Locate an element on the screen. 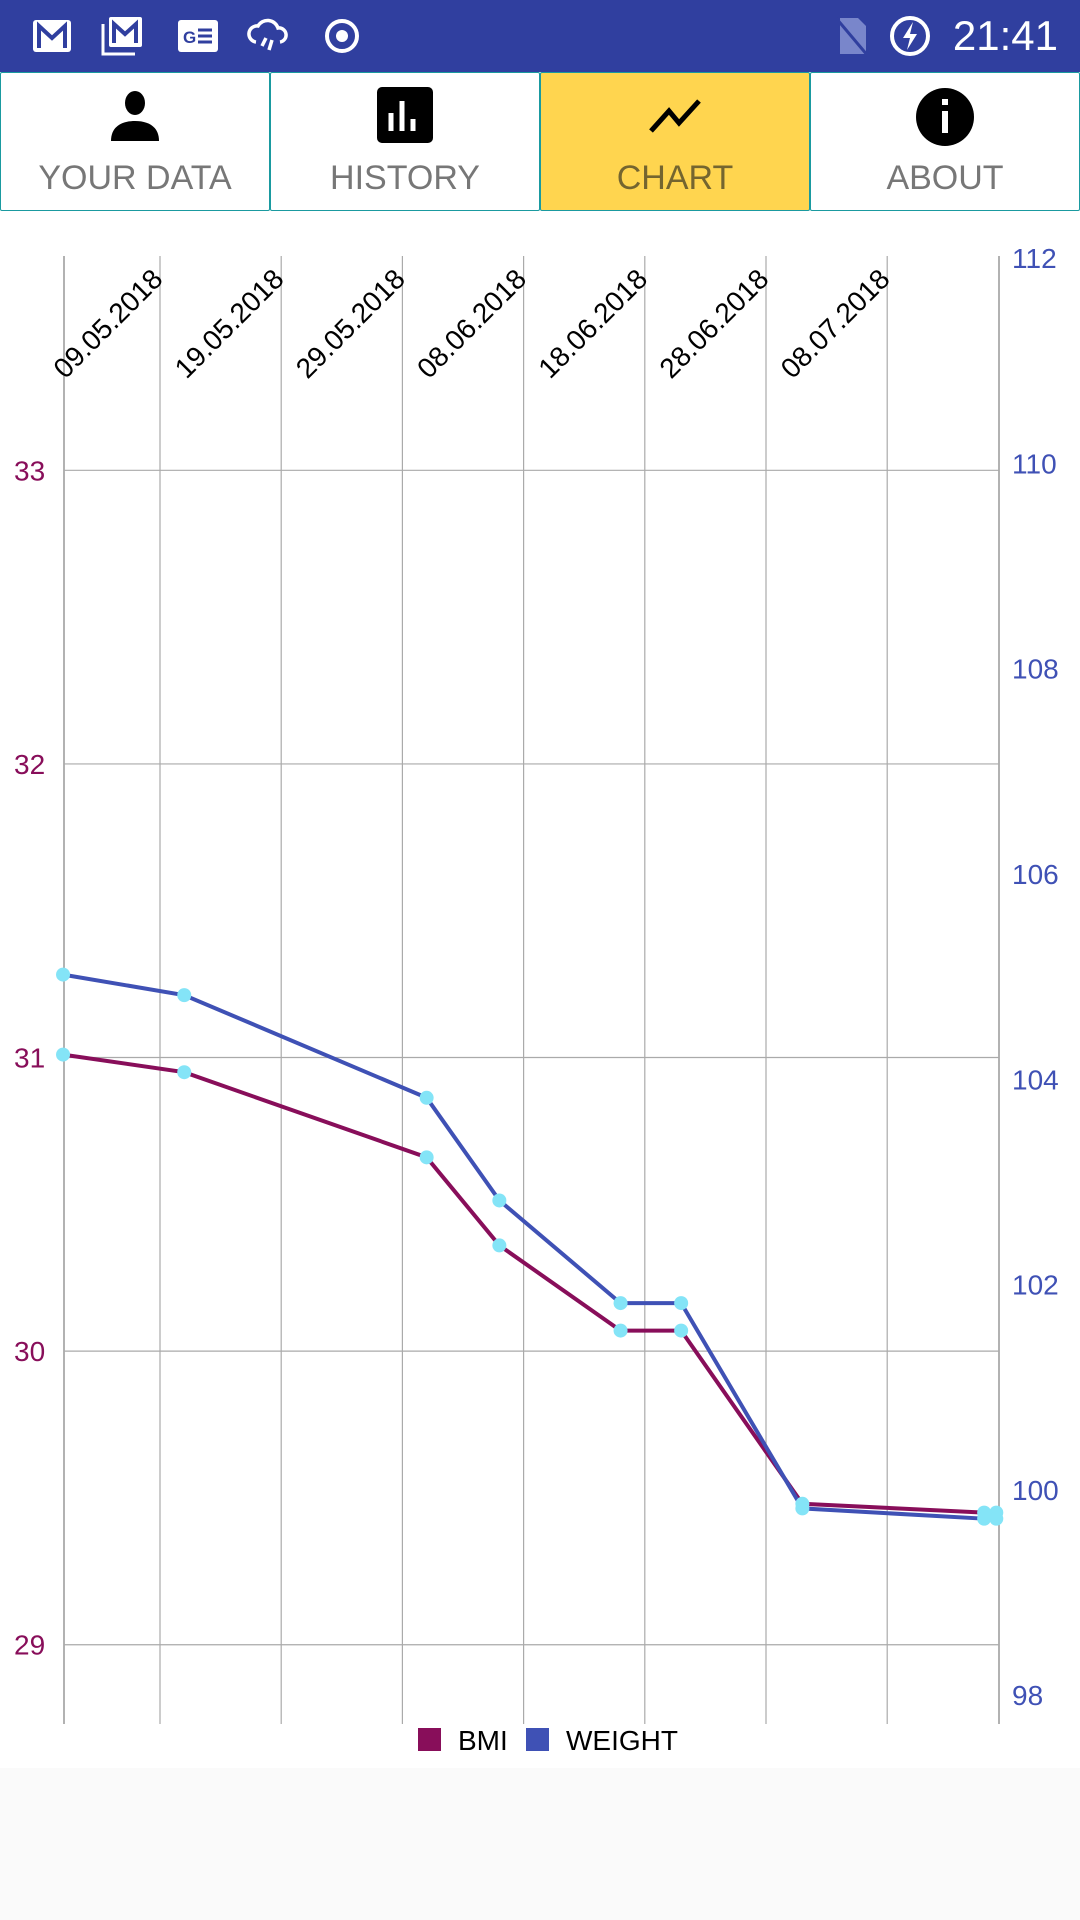 The image size is (1080, 1920). y-left-tick-label: 33 is located at coordinates (29, 470).